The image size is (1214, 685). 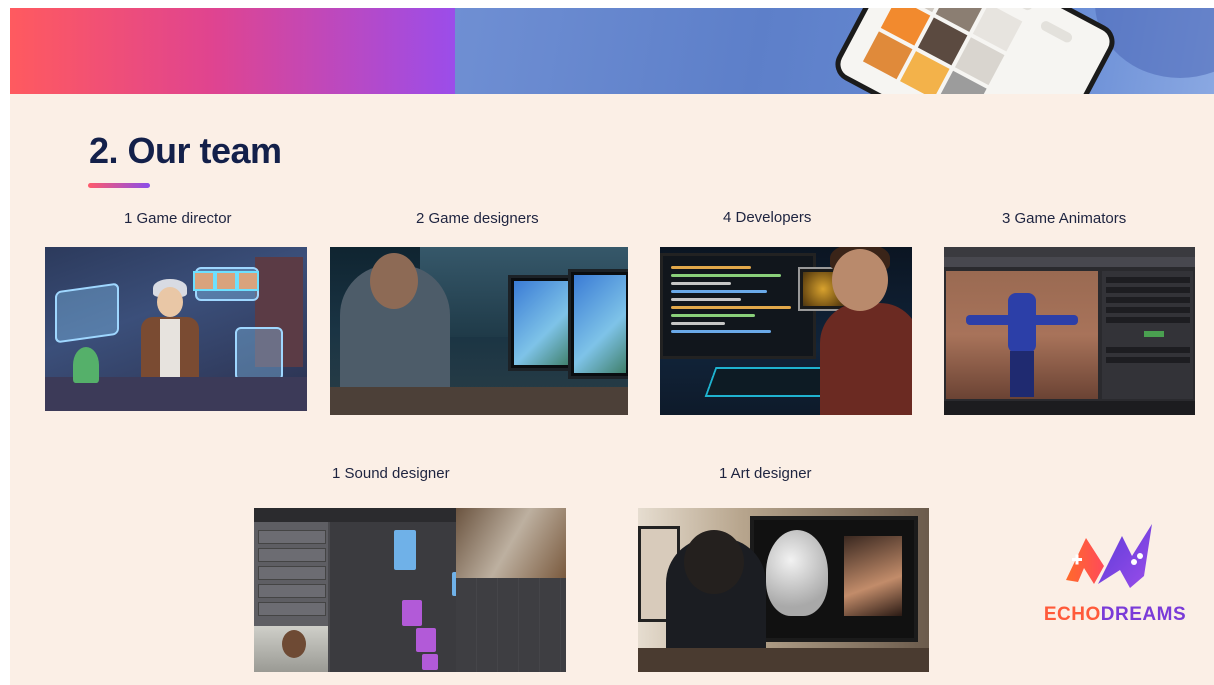 I want to click on caption-game-designers: 2 Game designers, so click(x=477, y=218).